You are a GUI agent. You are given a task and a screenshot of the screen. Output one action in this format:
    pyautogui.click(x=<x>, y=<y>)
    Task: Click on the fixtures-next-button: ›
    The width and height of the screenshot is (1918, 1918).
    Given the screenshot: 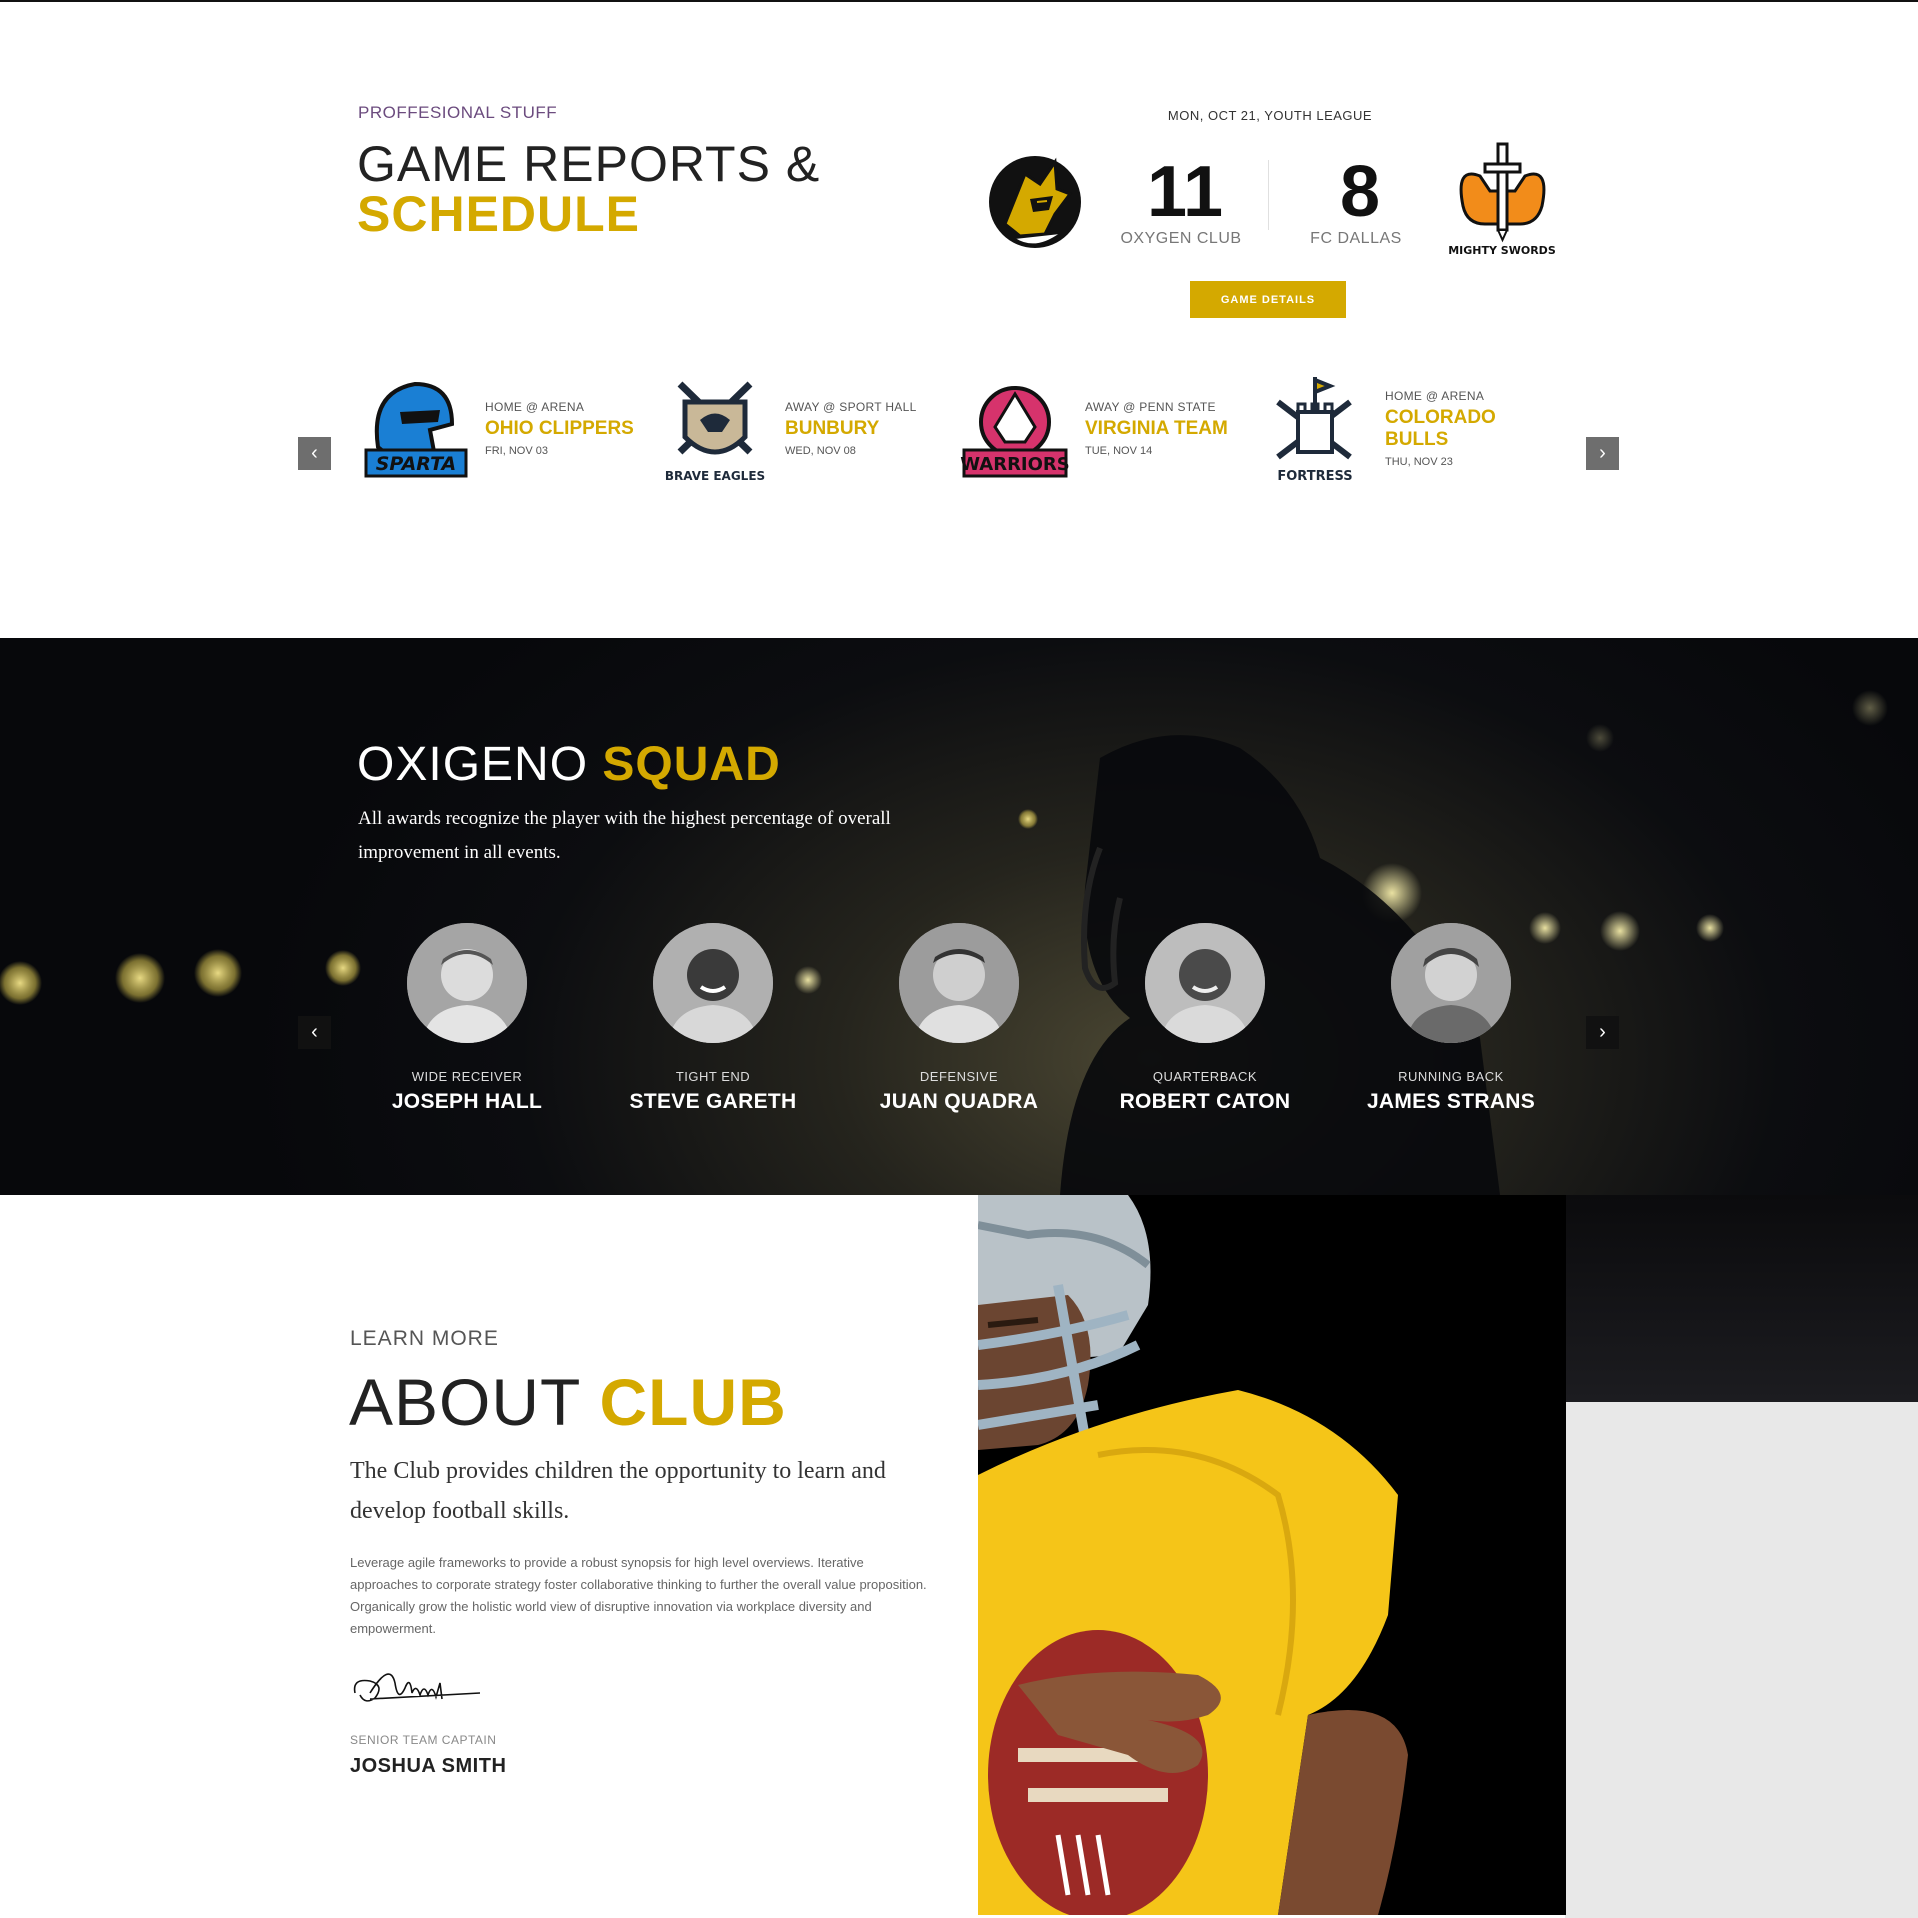 What is the action you would take?
    pyautogui.click(x=1602, y=453)
    